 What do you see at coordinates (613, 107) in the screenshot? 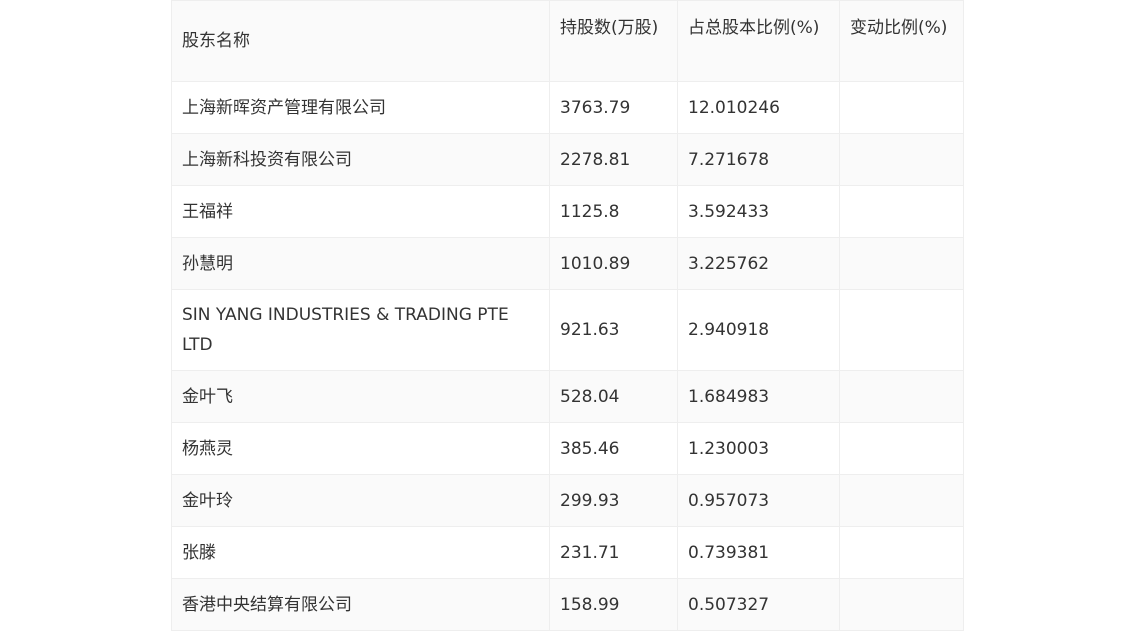
I see `cell-shares-held: 3763.79` at bounding box center [613, 107].